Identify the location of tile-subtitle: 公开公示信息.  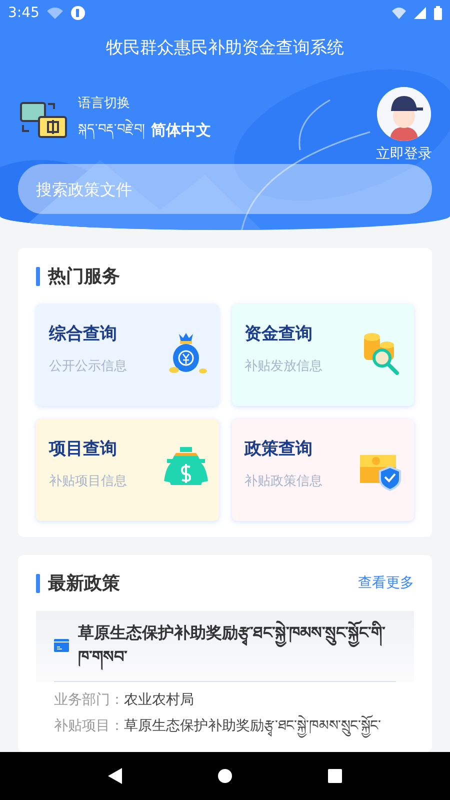
(88, 366).